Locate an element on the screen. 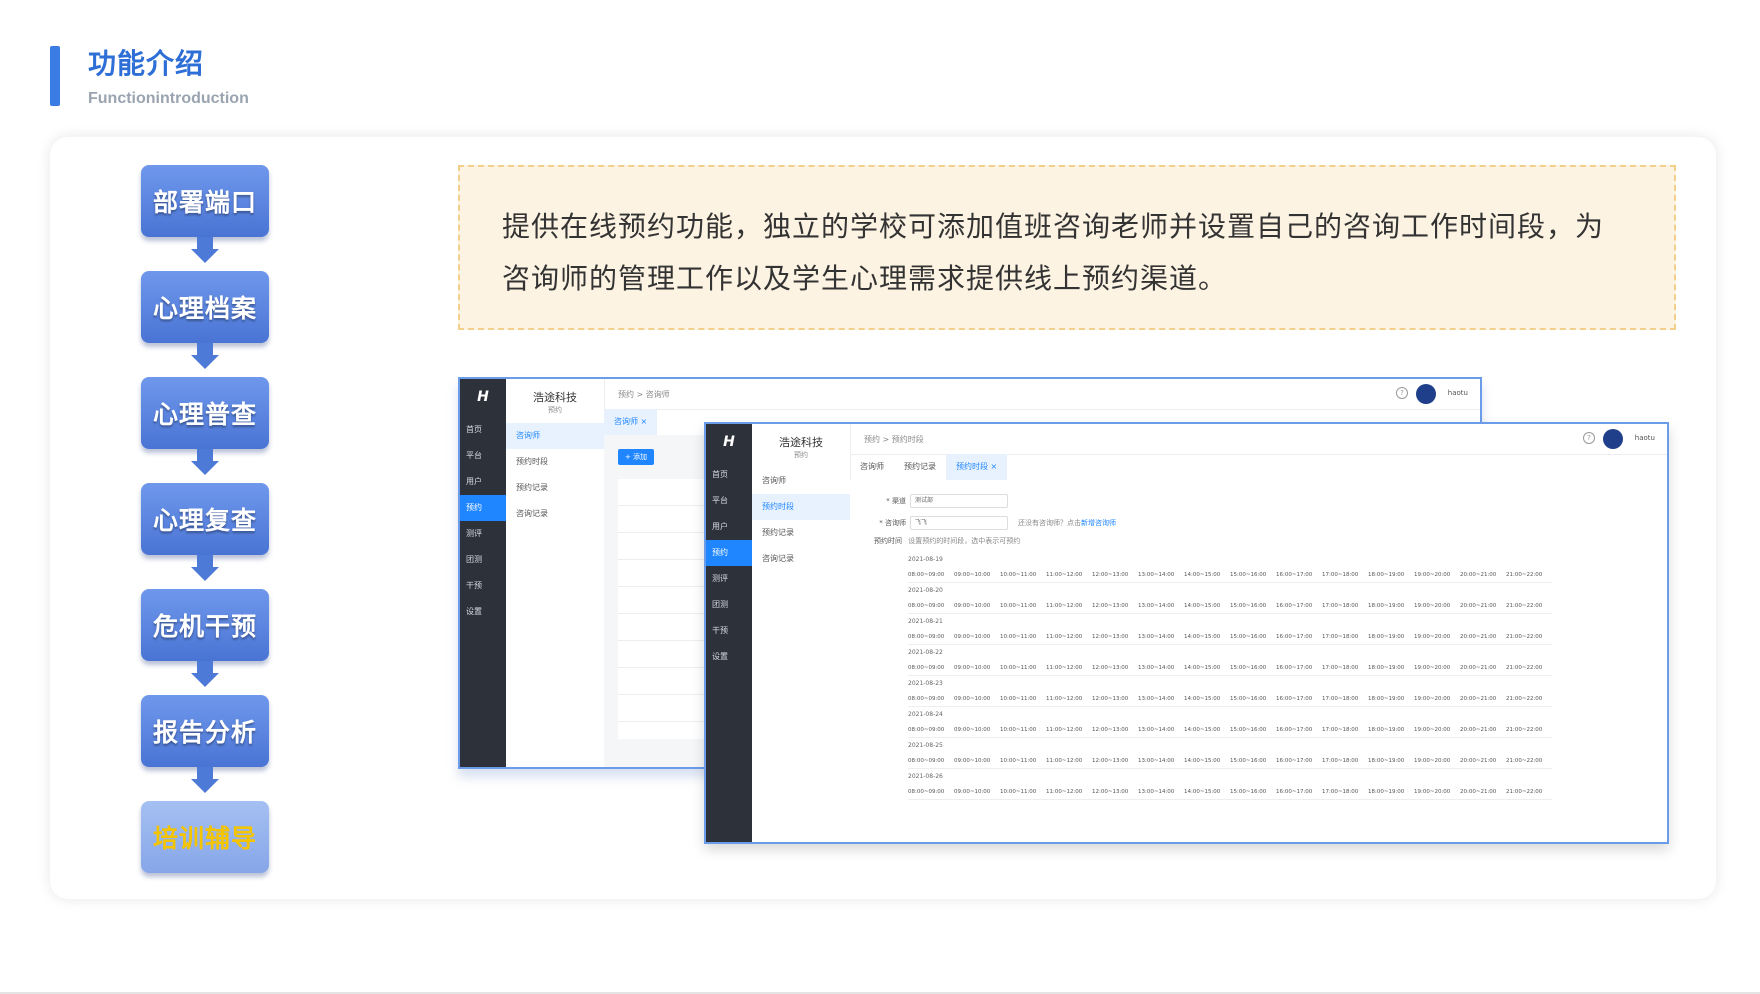  sub-nav-item: 咨询记录 is located at coordinates (555, 514).